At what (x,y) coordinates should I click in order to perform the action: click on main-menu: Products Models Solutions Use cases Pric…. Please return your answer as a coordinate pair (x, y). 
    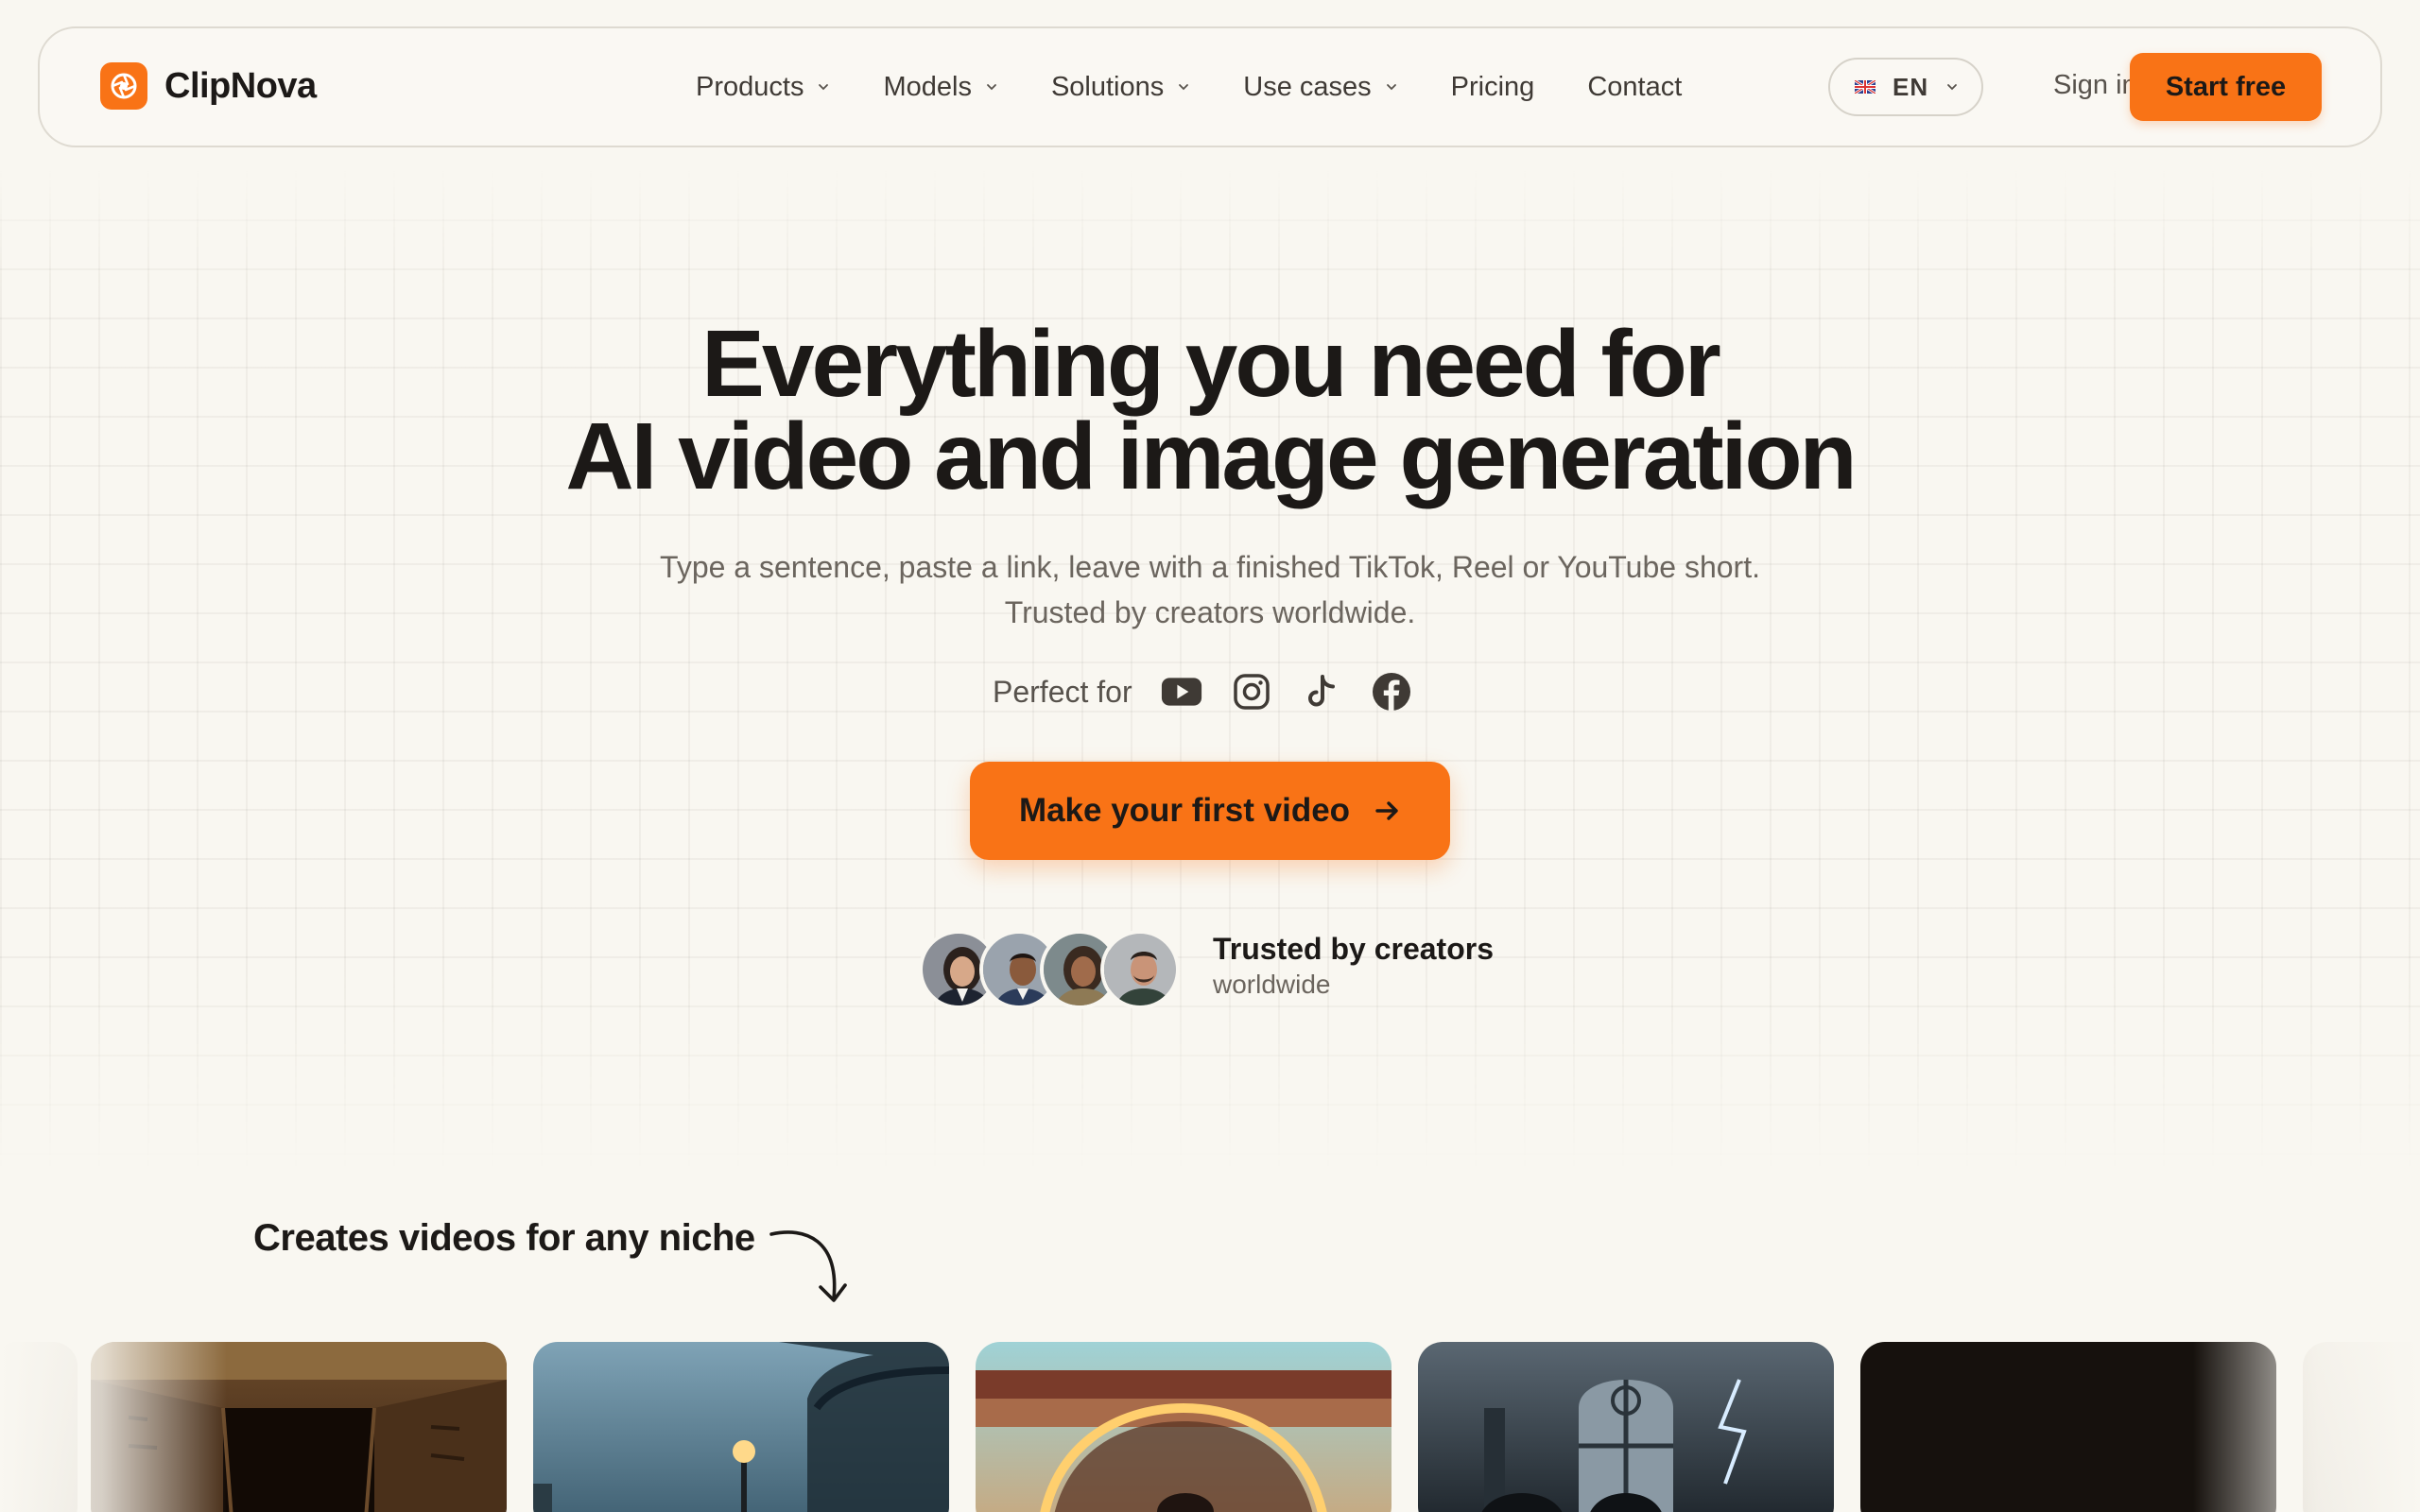
    Looking at the image, I should click on (1189, 87).